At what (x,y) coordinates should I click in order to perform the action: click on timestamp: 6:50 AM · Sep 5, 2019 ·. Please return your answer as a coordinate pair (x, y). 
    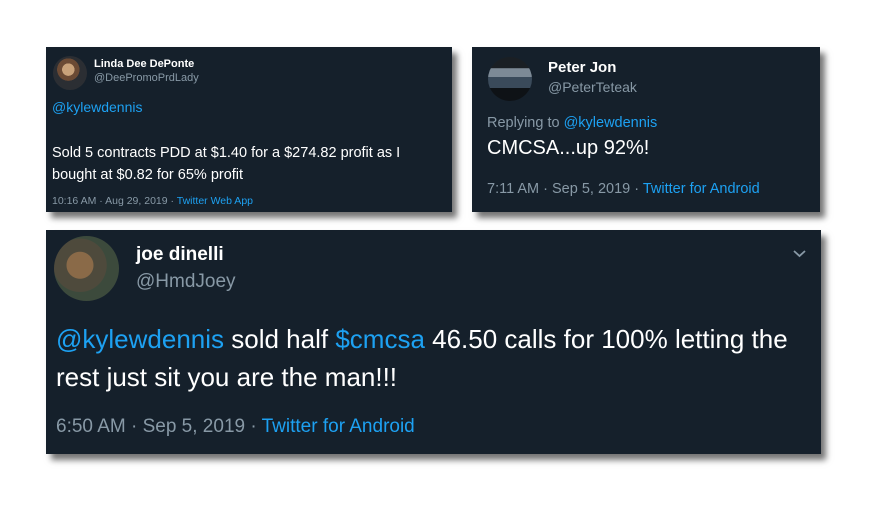
    Looking at the image, I should click on (159, 426).